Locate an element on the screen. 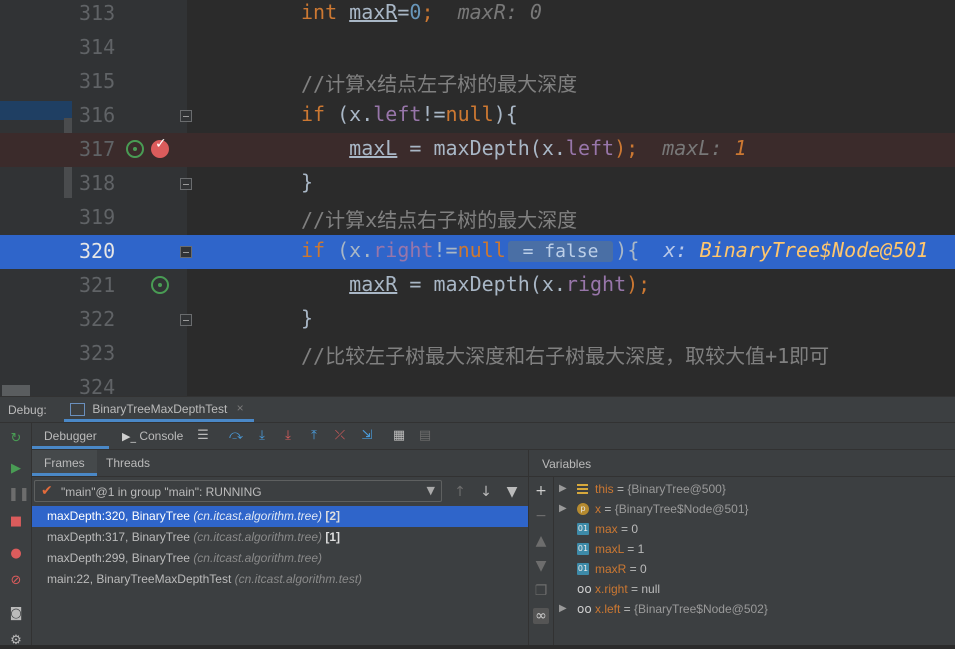 The width and height of the screenshot is (955, 649). code-line: 319 //计算x结点右子树的最大深度 is located at coordinates (477, 218).